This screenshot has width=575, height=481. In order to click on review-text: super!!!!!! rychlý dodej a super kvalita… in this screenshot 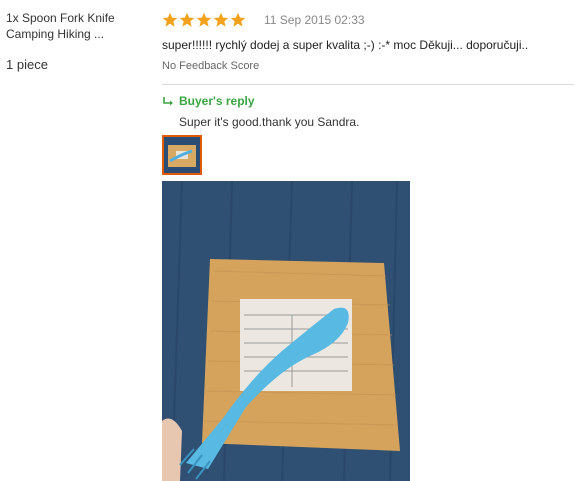, I will do `click(345, 45)`.